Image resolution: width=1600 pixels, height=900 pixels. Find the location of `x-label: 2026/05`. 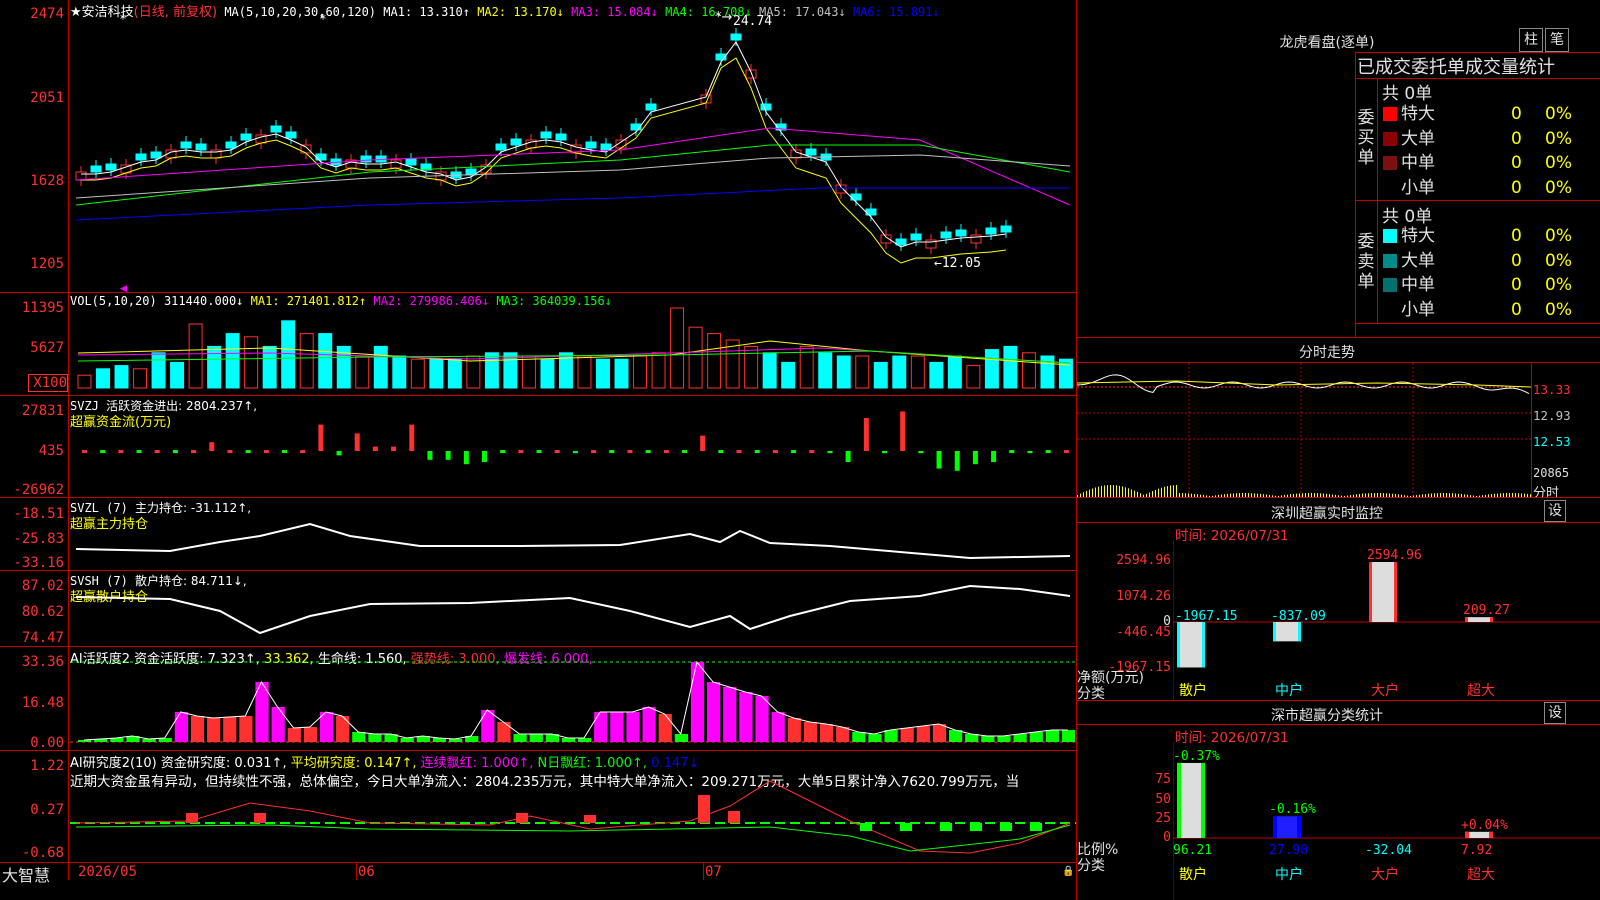

x-label: 2026/05 is located at coordinates (108, 872).